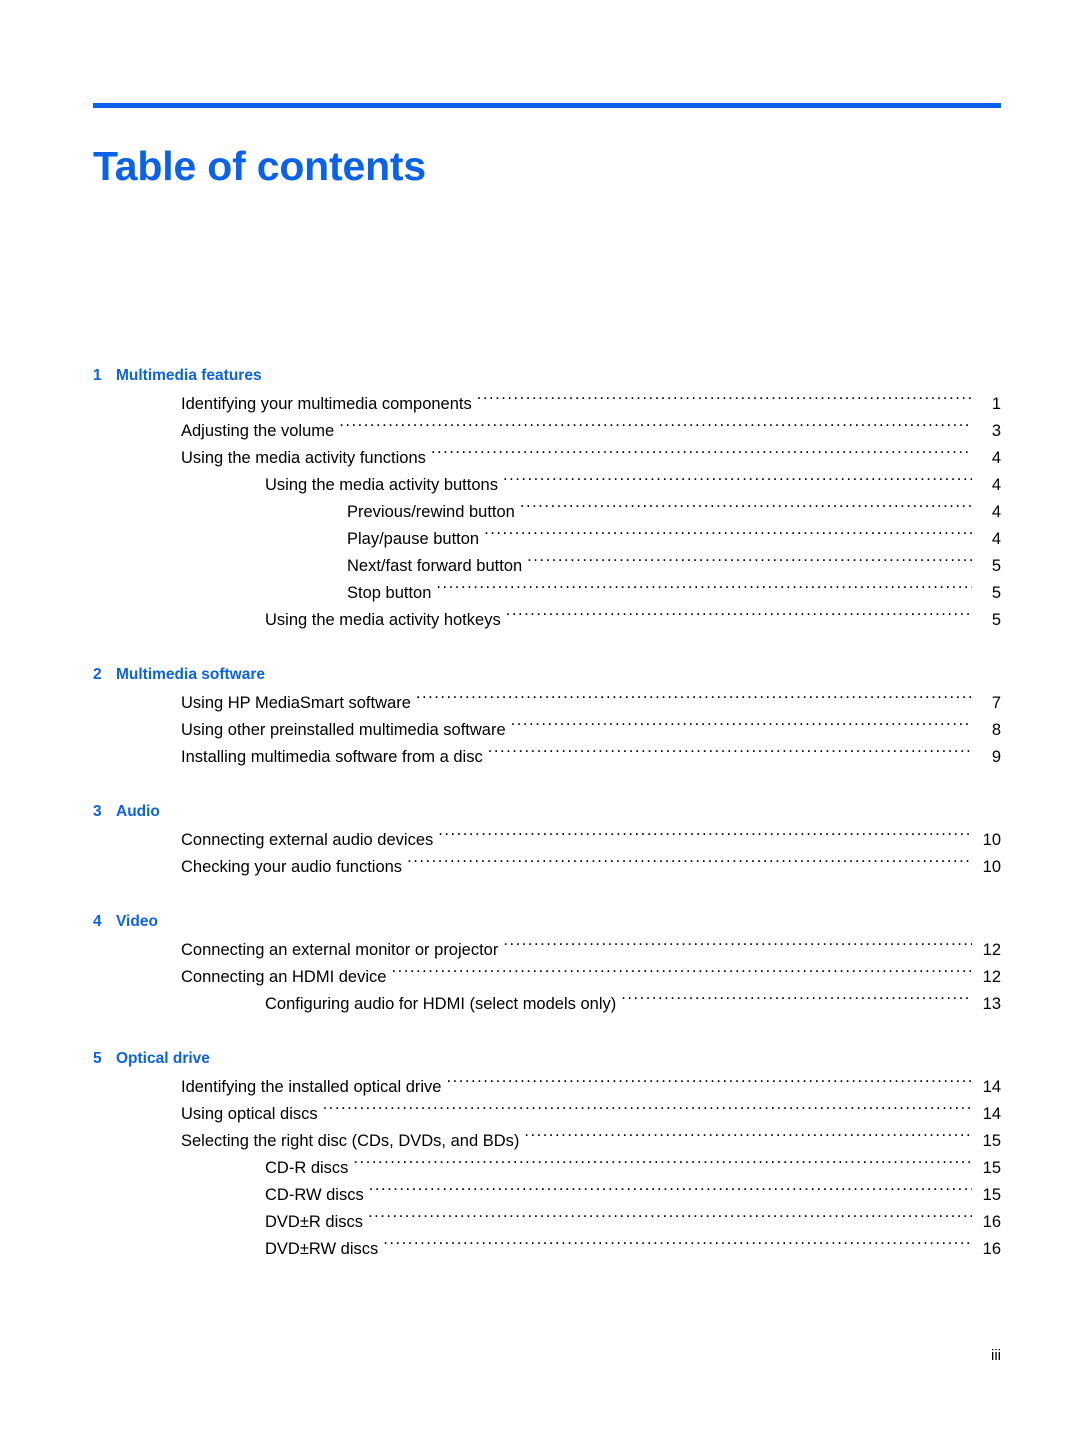 The height and width of the screenshot is (1437, 1080). What do you see at coordinates (996, 1355) in the screenshot?
I see `page-folio: iii` at bounding box center [996, 1355].